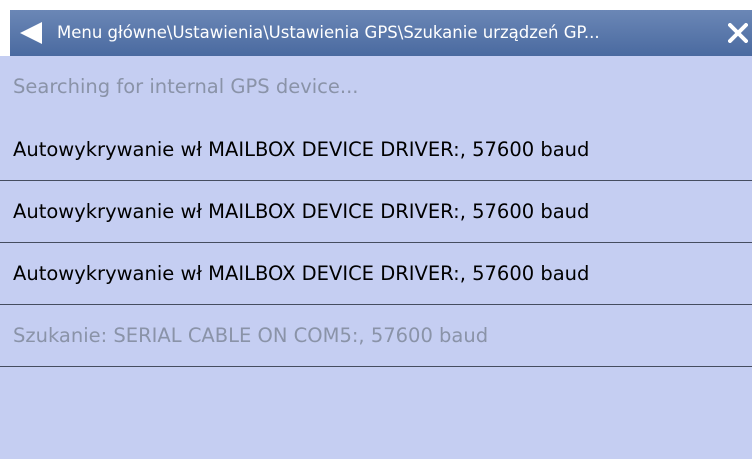  I want to click on back-arrow-icon, so click(31, 33).